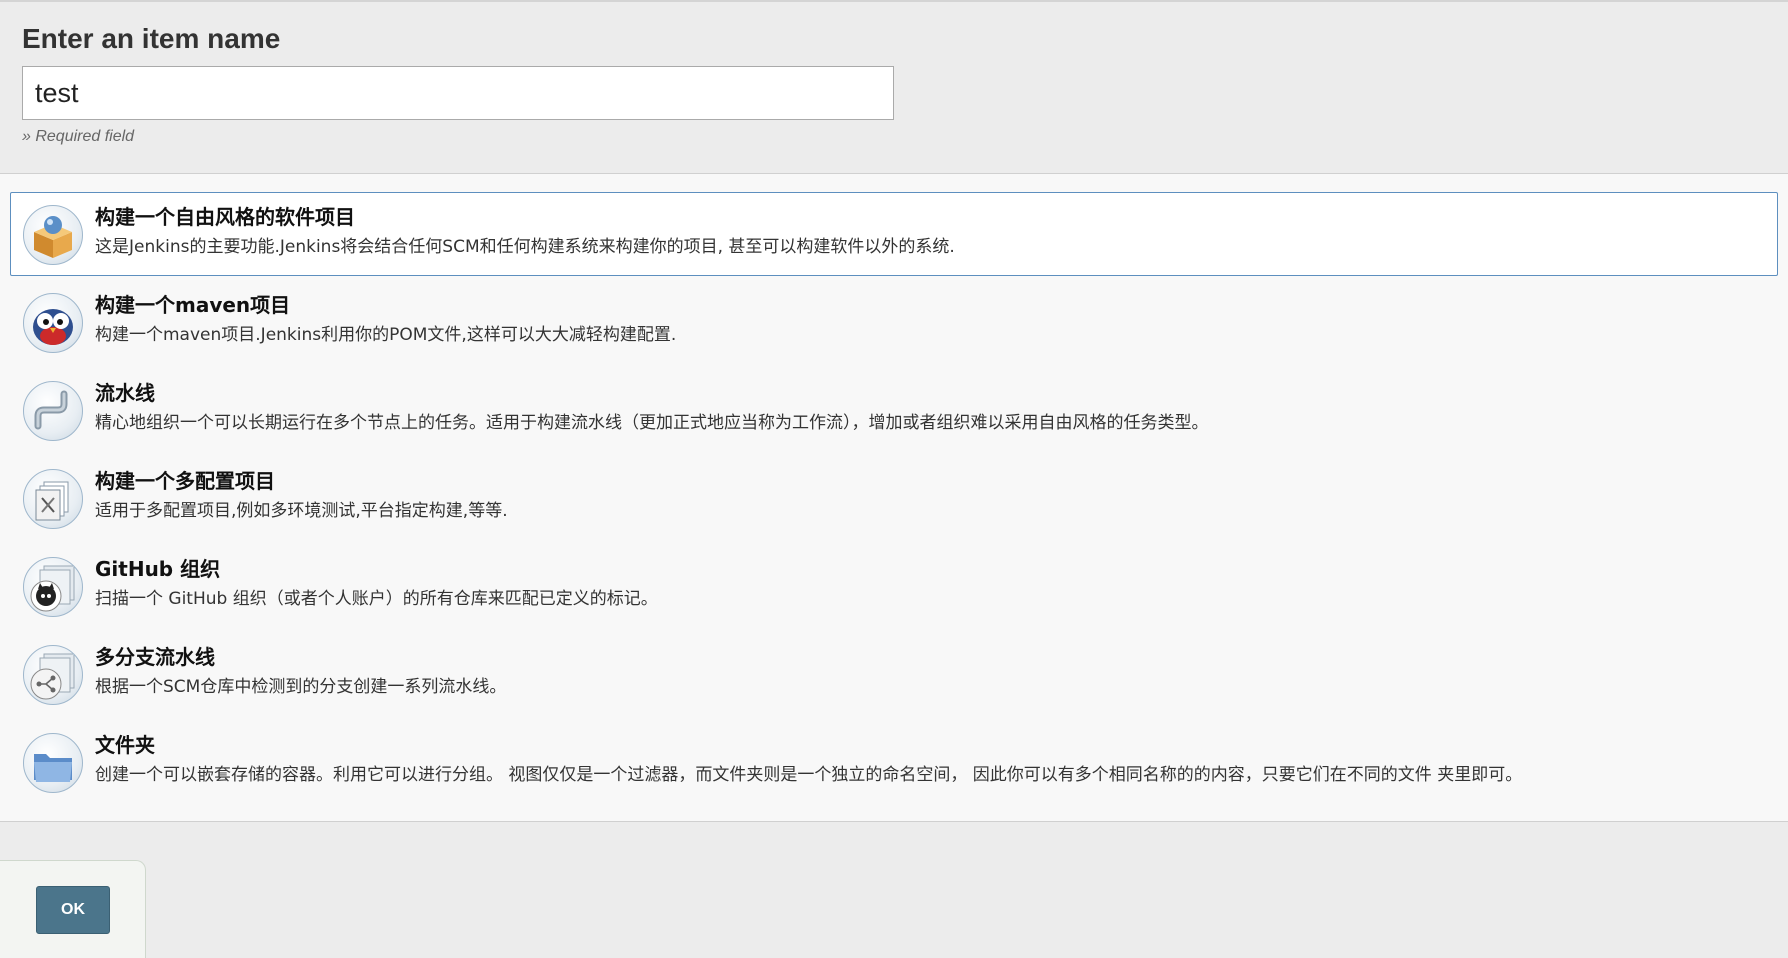 The image size is (1788, 958). What do you see at coordinates (125, 393) in the screenshot?
I see `item-type-label: 流水线` at bounding box center [125, 393].